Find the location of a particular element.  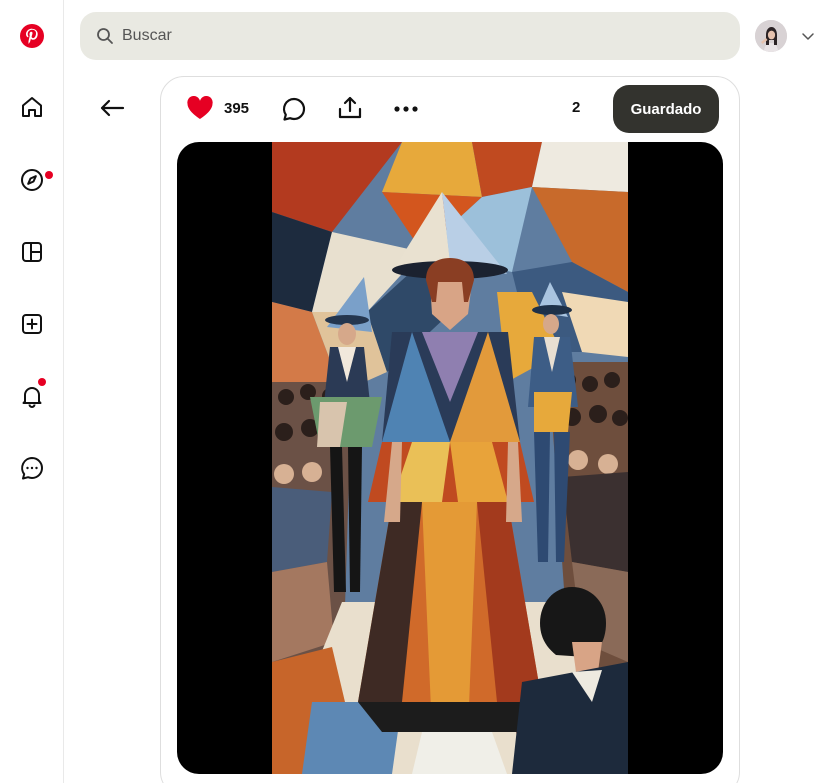

explore-notification-dot is located at coordinates (49, 175).